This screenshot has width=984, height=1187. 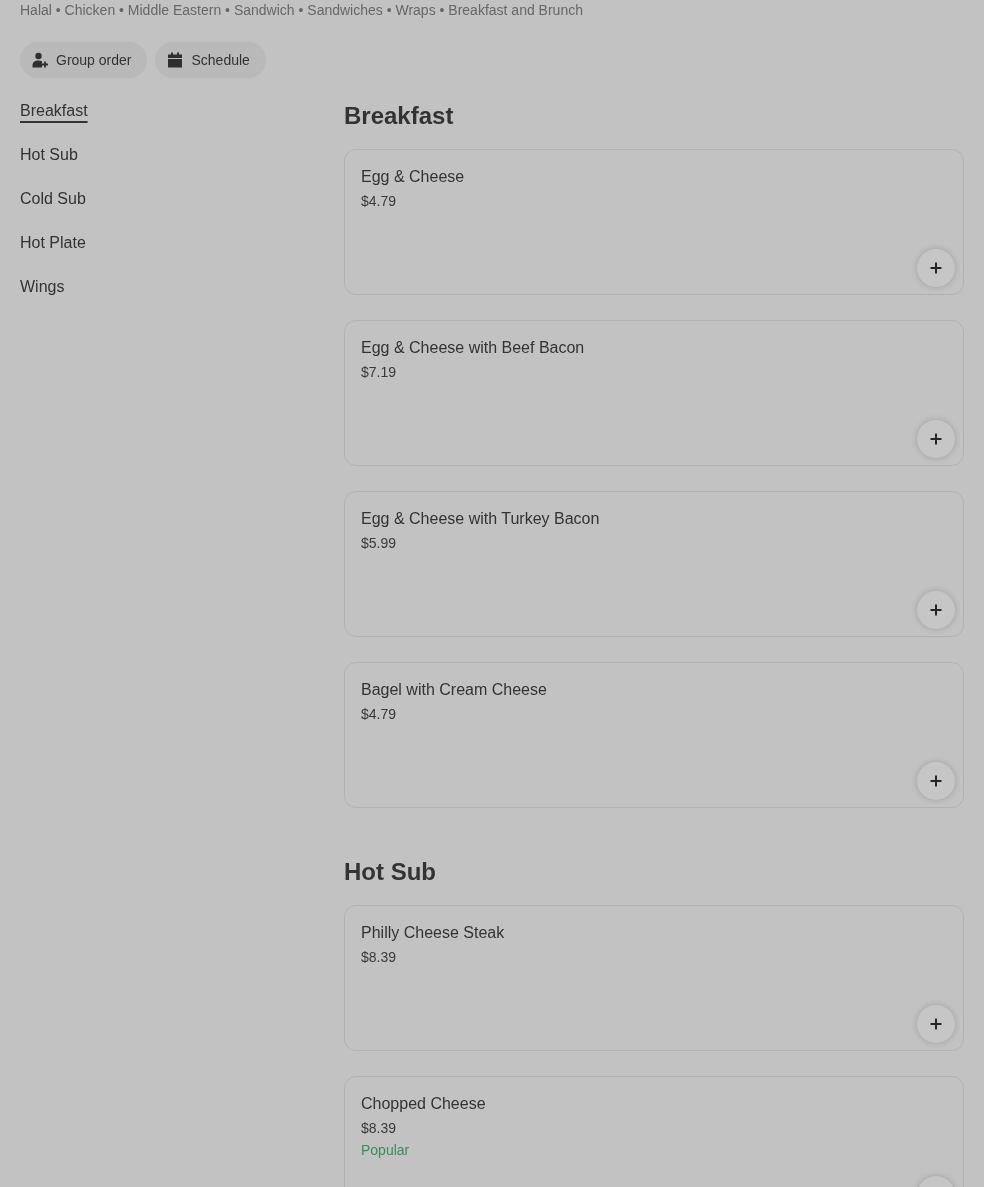 What do you see at coordinates (654, 564) in the screenshot?
I see `menu-item-card: Egg & Cheese with Turkey Bacon $5.99` at bounding box center [654, 564].